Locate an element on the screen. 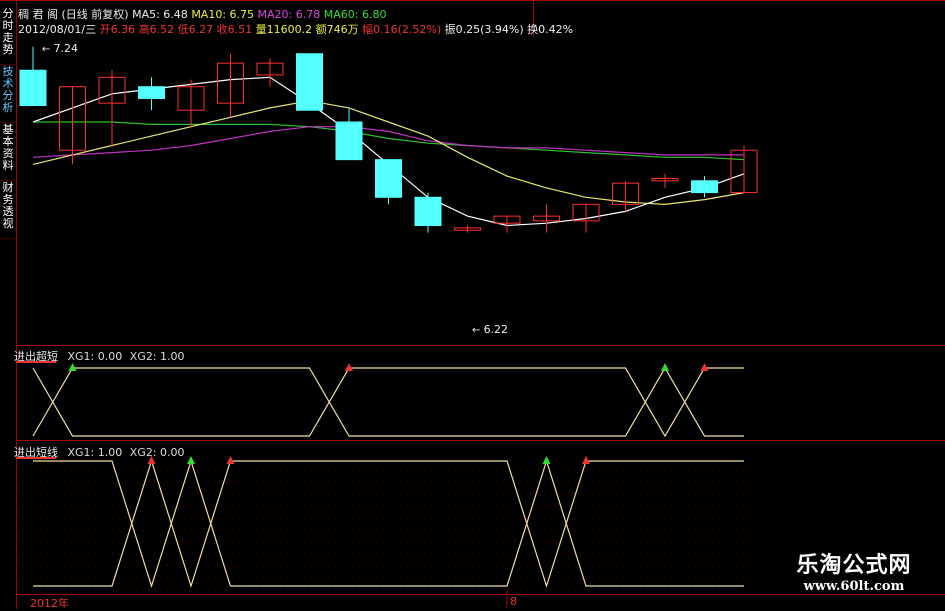 The height and width of the screenshot is (611, 945). date-label: 2012/08/01/三 is located at coordinates (57, 29).